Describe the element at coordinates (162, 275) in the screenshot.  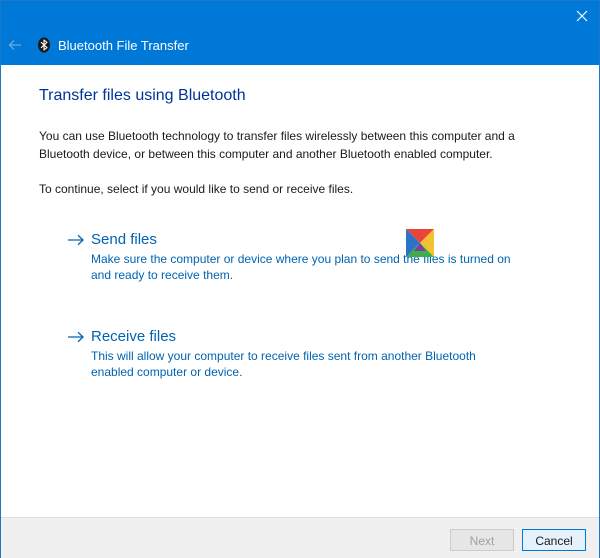
I see `send-files-desc-line-2: and ready to receive them.` at that location.